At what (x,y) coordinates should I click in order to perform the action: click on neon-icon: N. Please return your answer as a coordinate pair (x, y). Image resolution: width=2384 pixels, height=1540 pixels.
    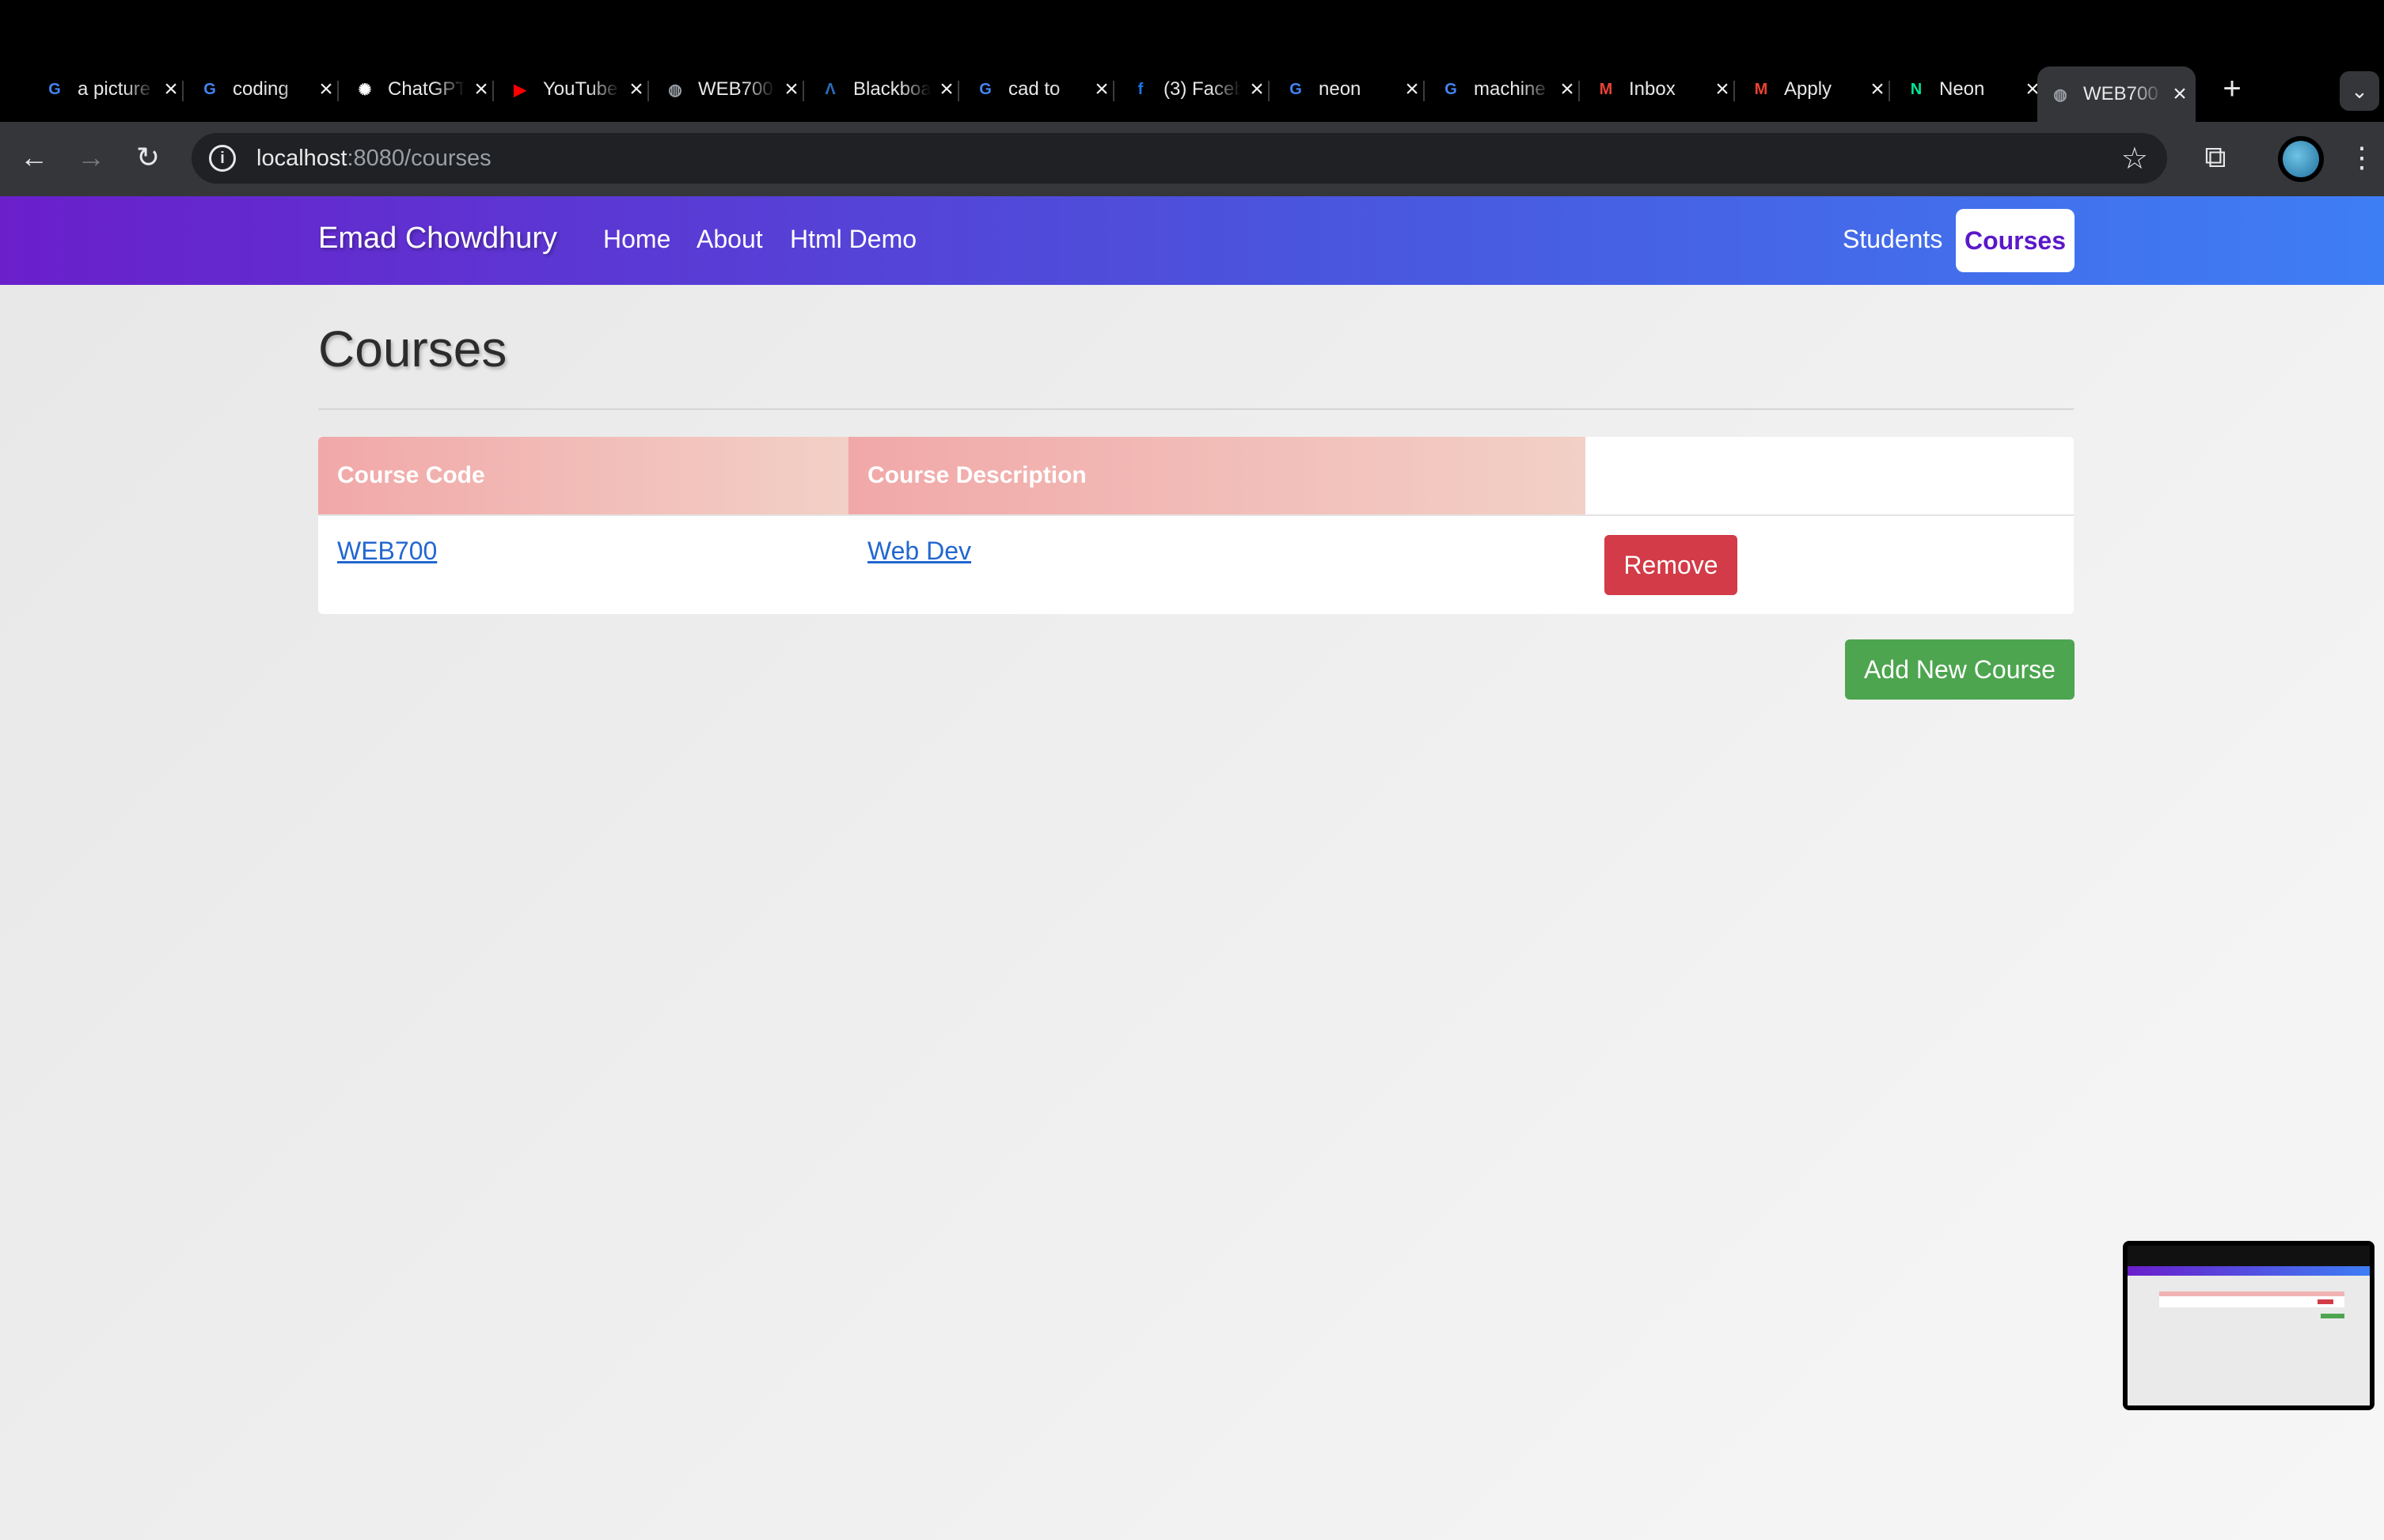
    Looking at the image, I should click on (1916, 89).